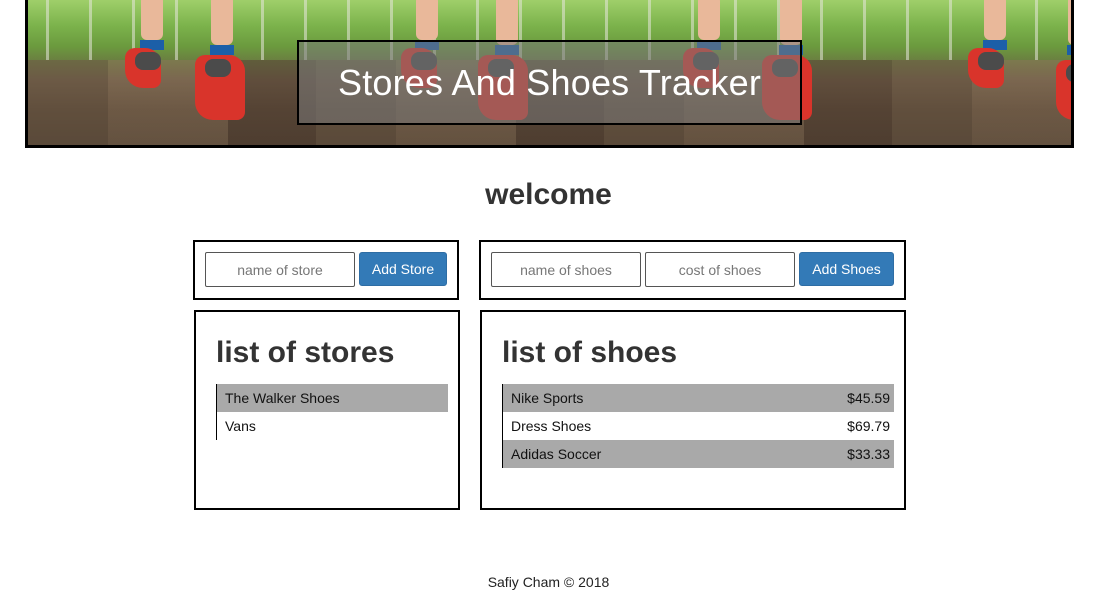  Describe the element at coordinates (698, 454) in the screenshot. I see `list-item: Adidas Soccer $33.33` at that location.